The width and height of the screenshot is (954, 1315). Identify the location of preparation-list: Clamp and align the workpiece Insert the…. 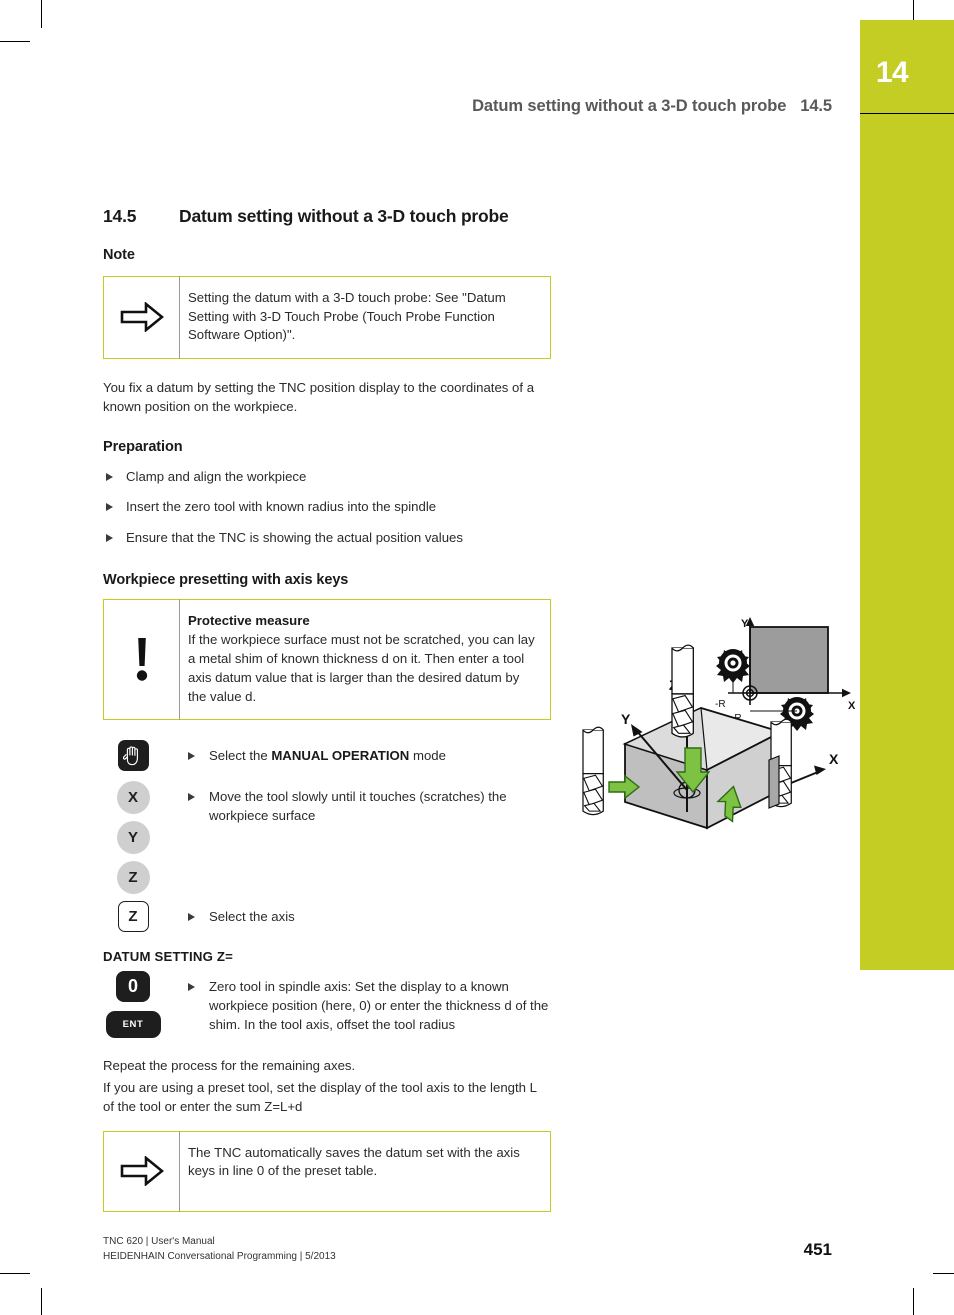
(327, 508).